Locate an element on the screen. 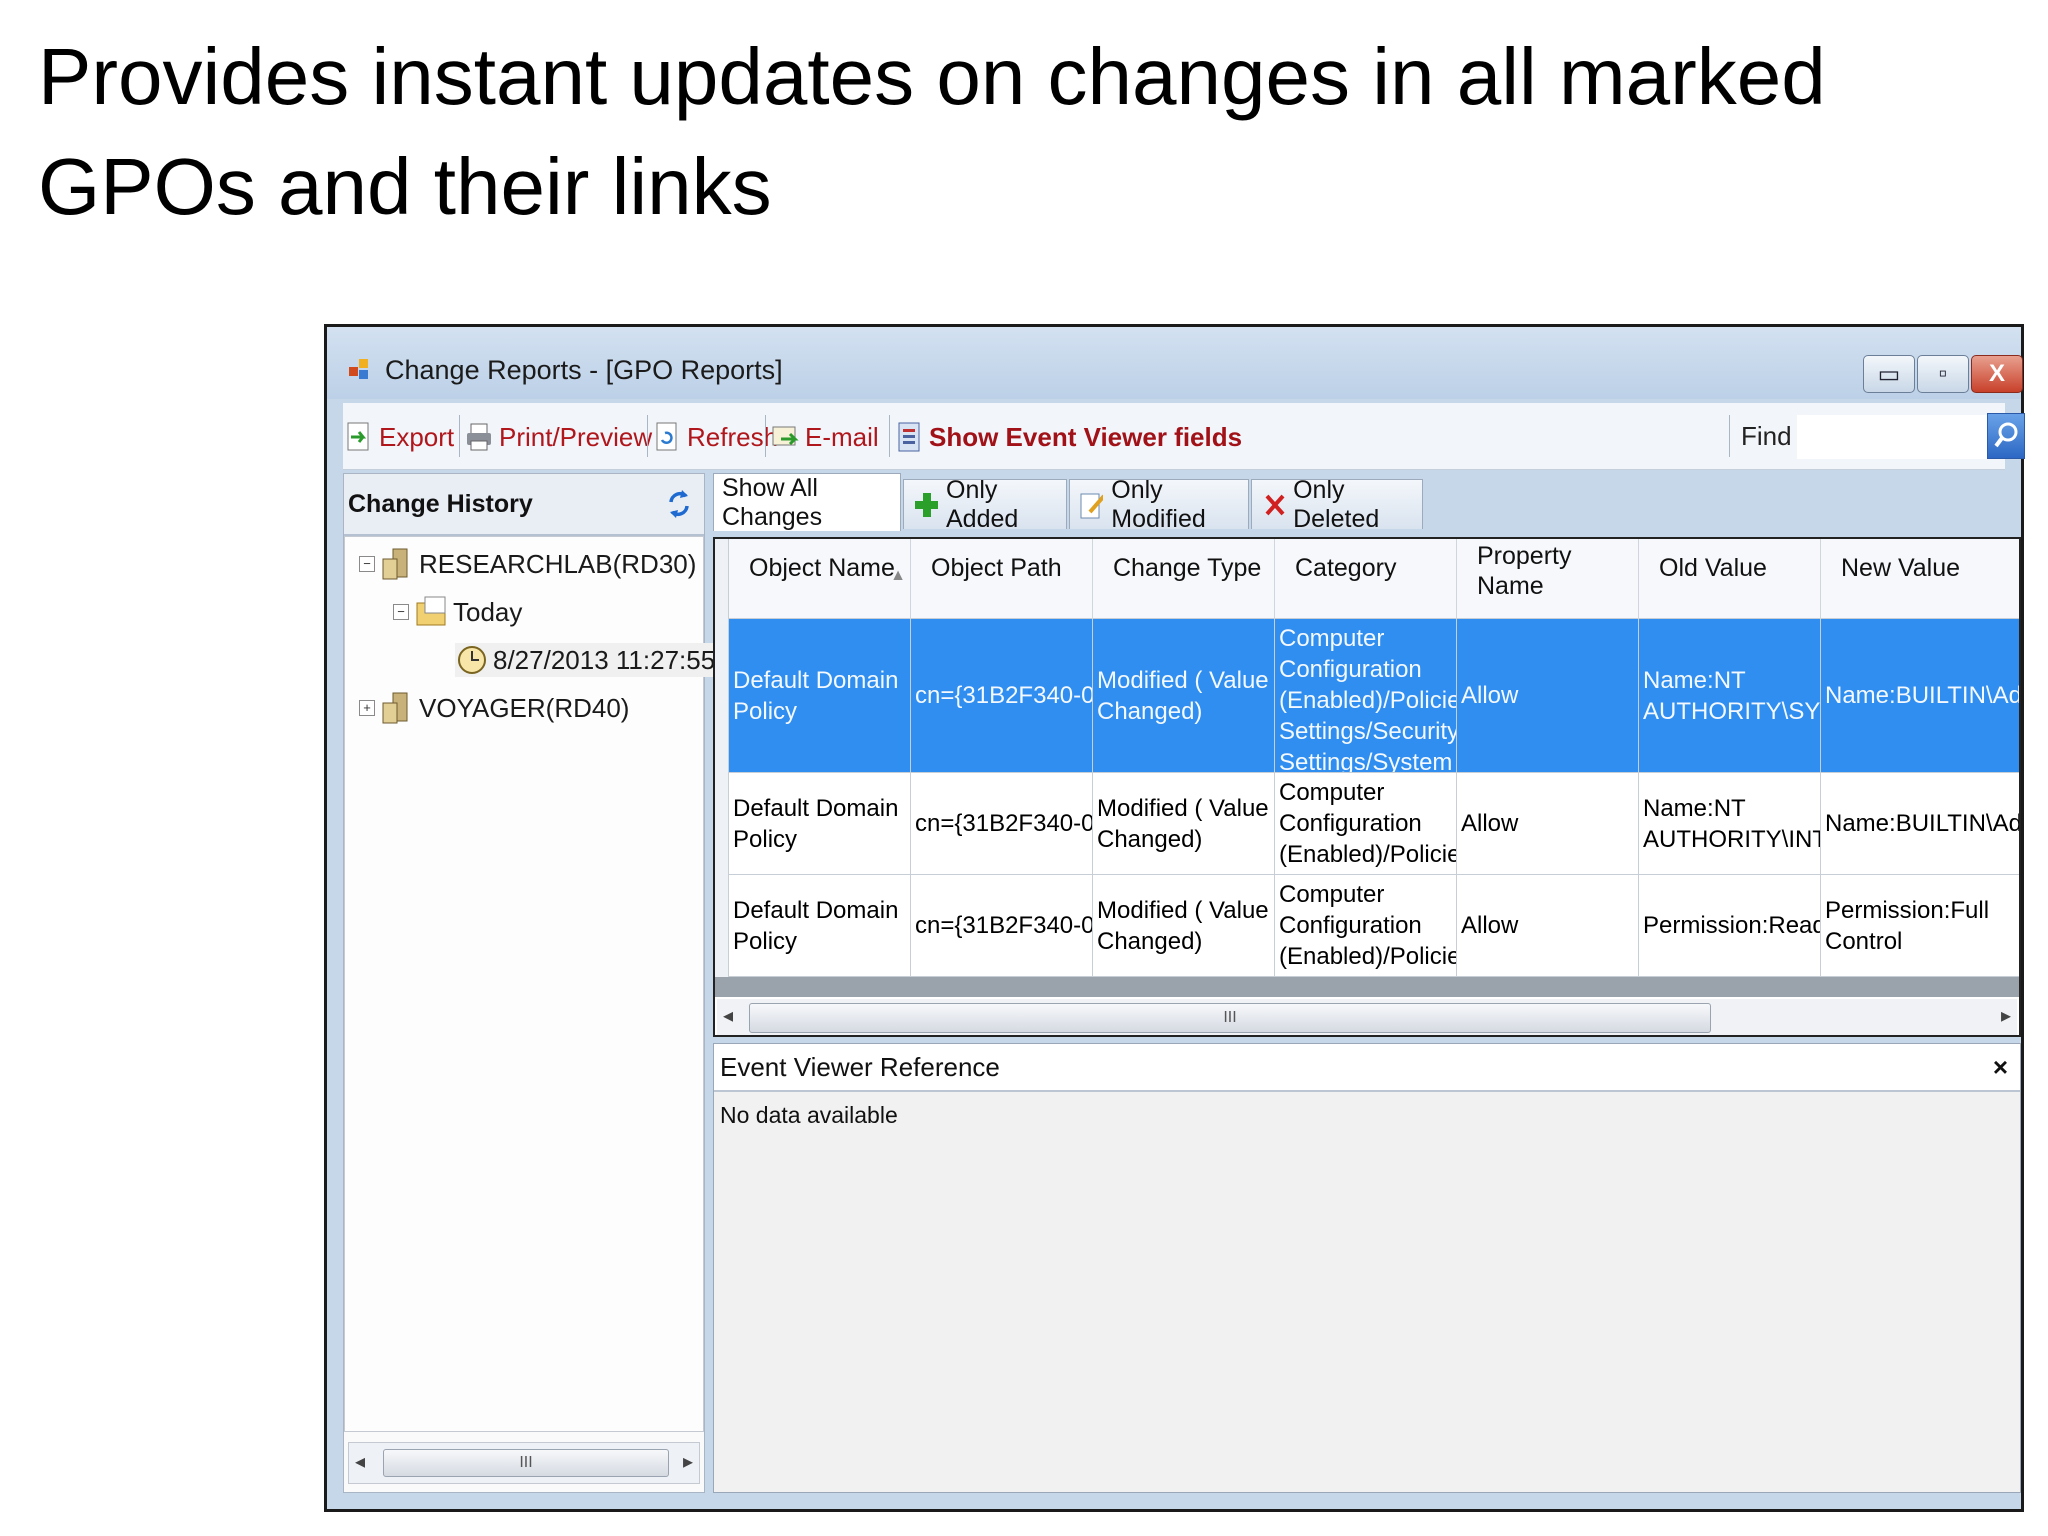 The image size is (2048, 1536). magnifier-icon is located at coordinates (2006, 435).